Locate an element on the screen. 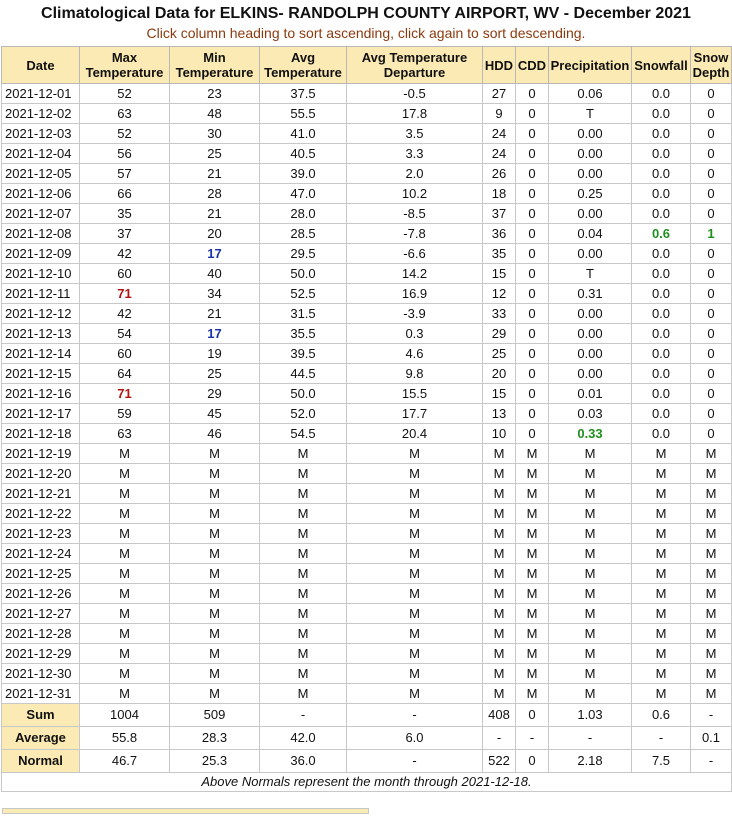  cell-max-temperature: 42 is located at coordinates (124, 313).